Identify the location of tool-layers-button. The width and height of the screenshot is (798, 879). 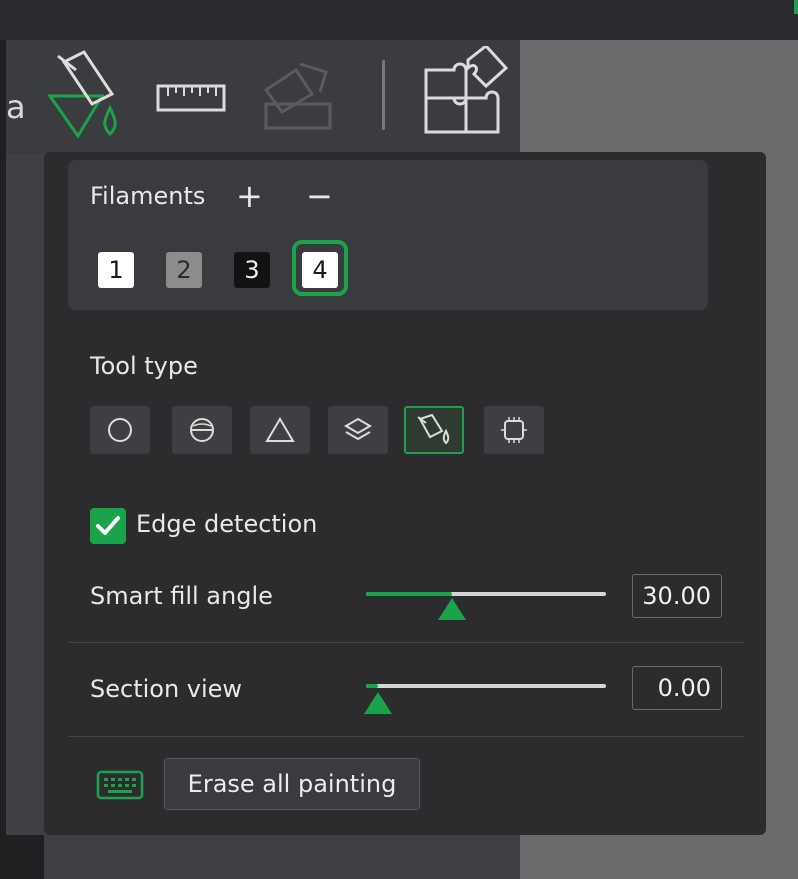
(358, 430).